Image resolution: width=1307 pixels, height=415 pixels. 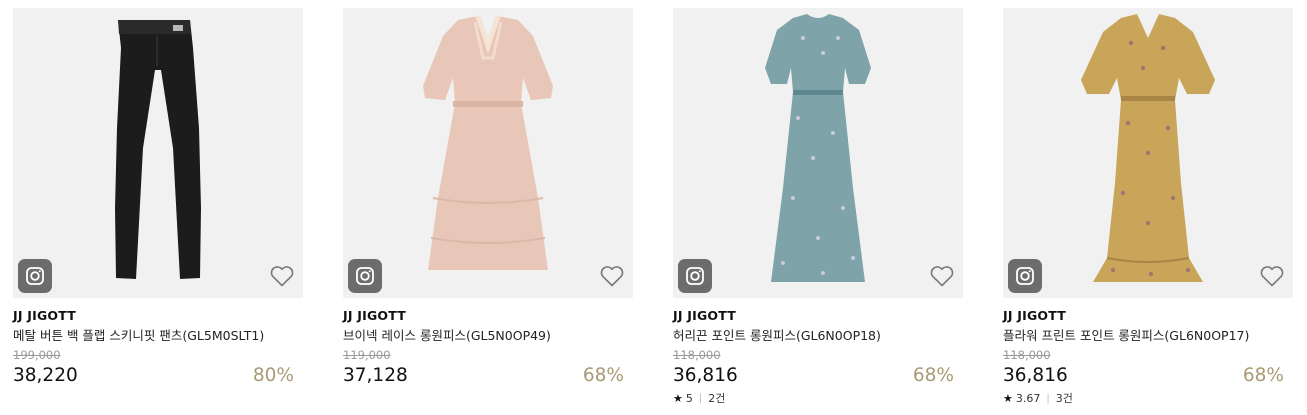 What do you see at coordinates (37, 355) in the screenshot?
I see `original-price: 199,000` at bounding box center [37, 355].